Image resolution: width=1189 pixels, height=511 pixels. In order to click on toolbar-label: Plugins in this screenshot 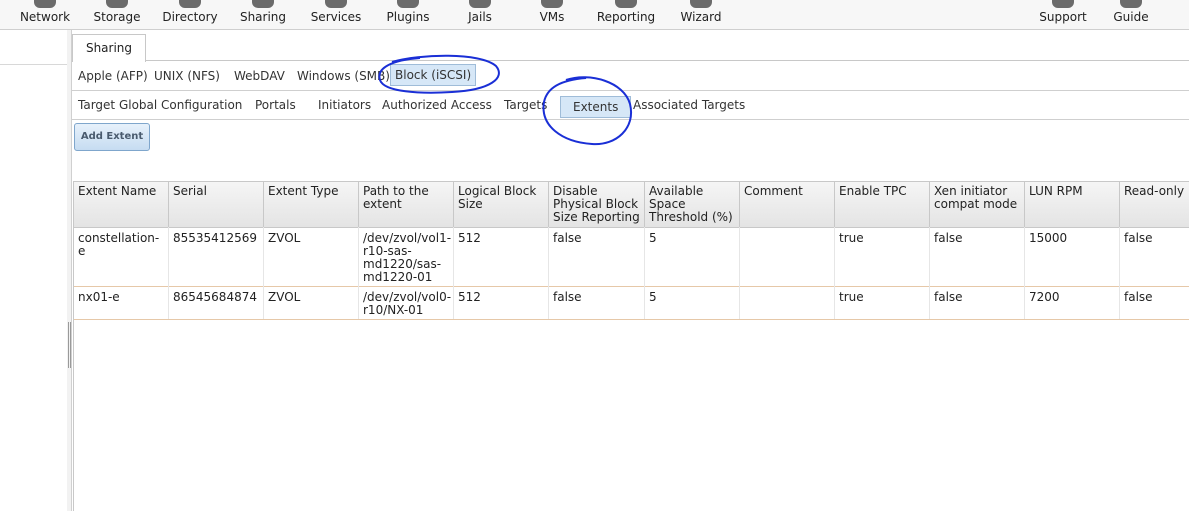, I will do `click(408, 17)`.